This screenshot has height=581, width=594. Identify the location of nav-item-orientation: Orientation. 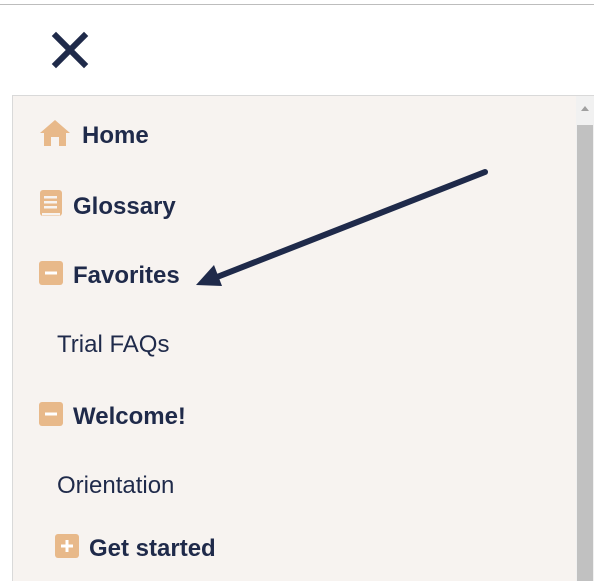
(115, 486).